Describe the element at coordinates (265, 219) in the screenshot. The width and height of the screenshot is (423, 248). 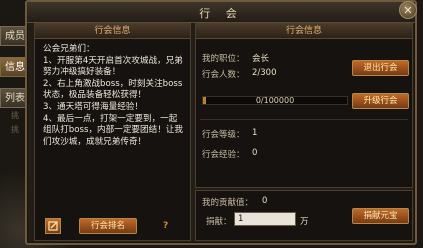
I see `donate-amount-input: 1` at that location.